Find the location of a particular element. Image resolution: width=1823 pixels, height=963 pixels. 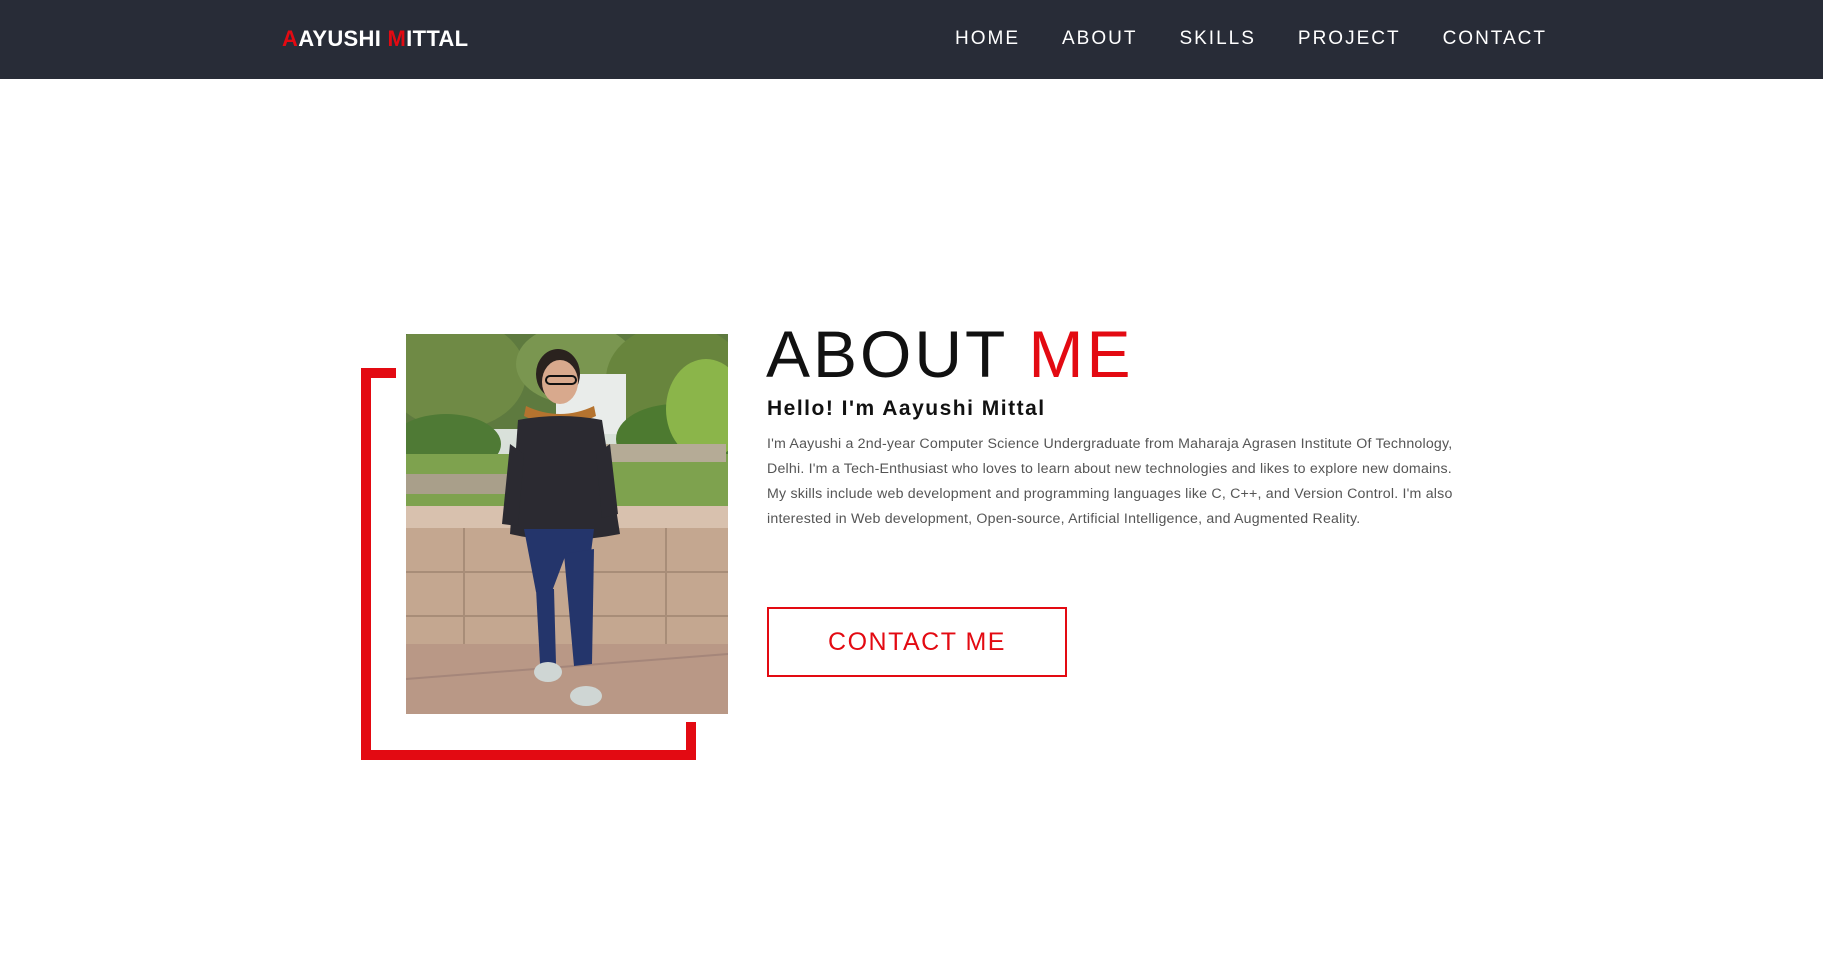

logo-initial-a: A is located at coordinates (290, 38).